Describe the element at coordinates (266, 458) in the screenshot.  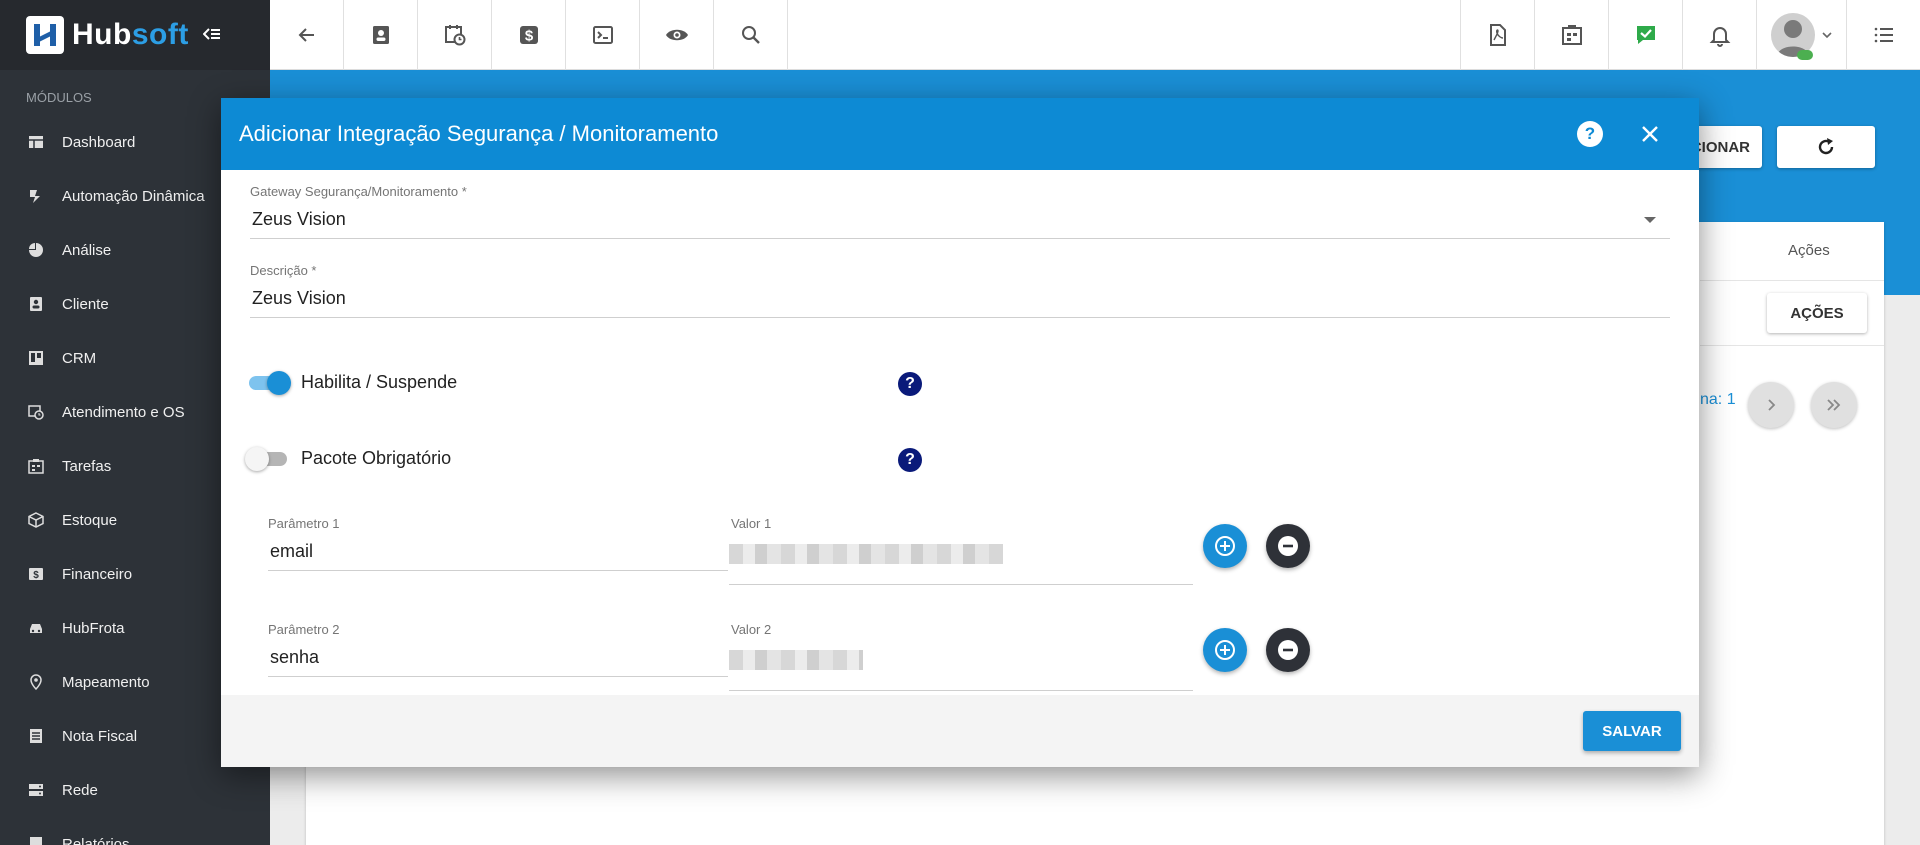
I see `pacote-switch` at that location.